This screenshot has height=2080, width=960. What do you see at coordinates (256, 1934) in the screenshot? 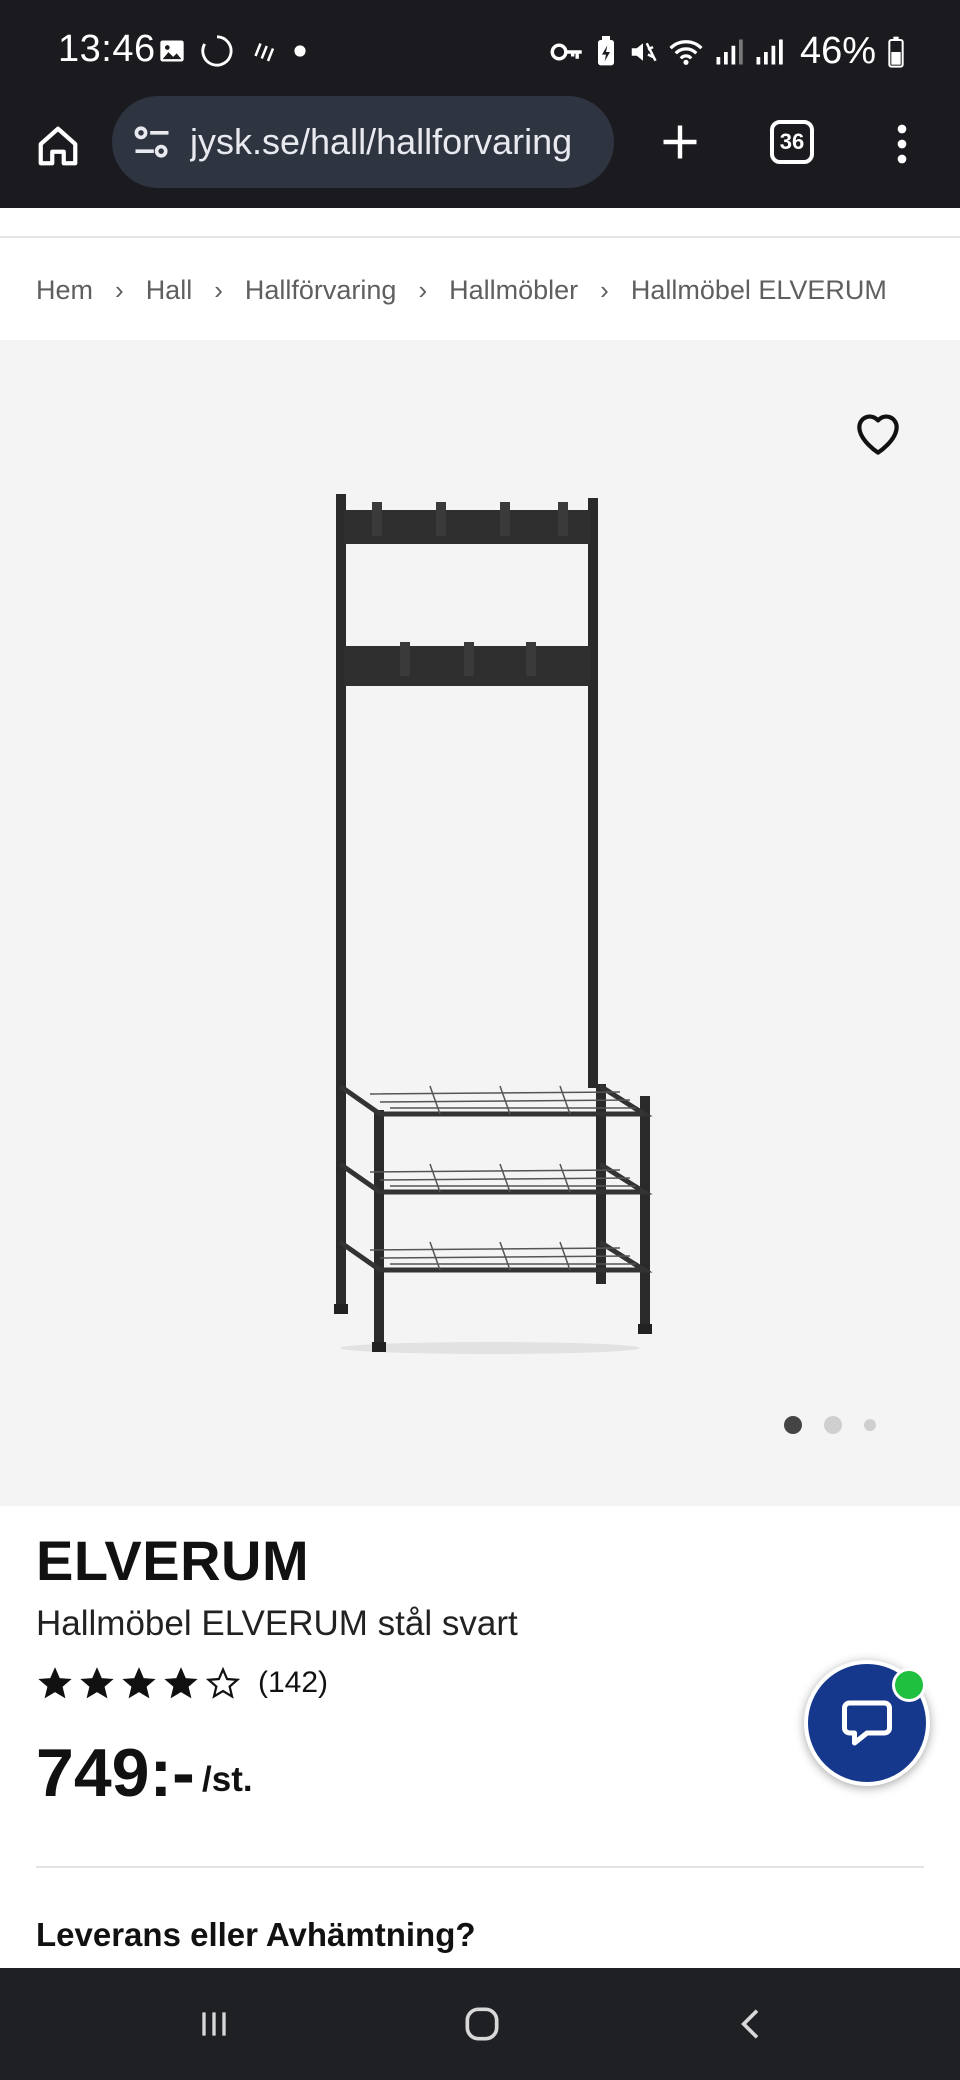
I see `delivery-heading: Leverans eller Avhämtning?` at bounding box center [256, 1934].